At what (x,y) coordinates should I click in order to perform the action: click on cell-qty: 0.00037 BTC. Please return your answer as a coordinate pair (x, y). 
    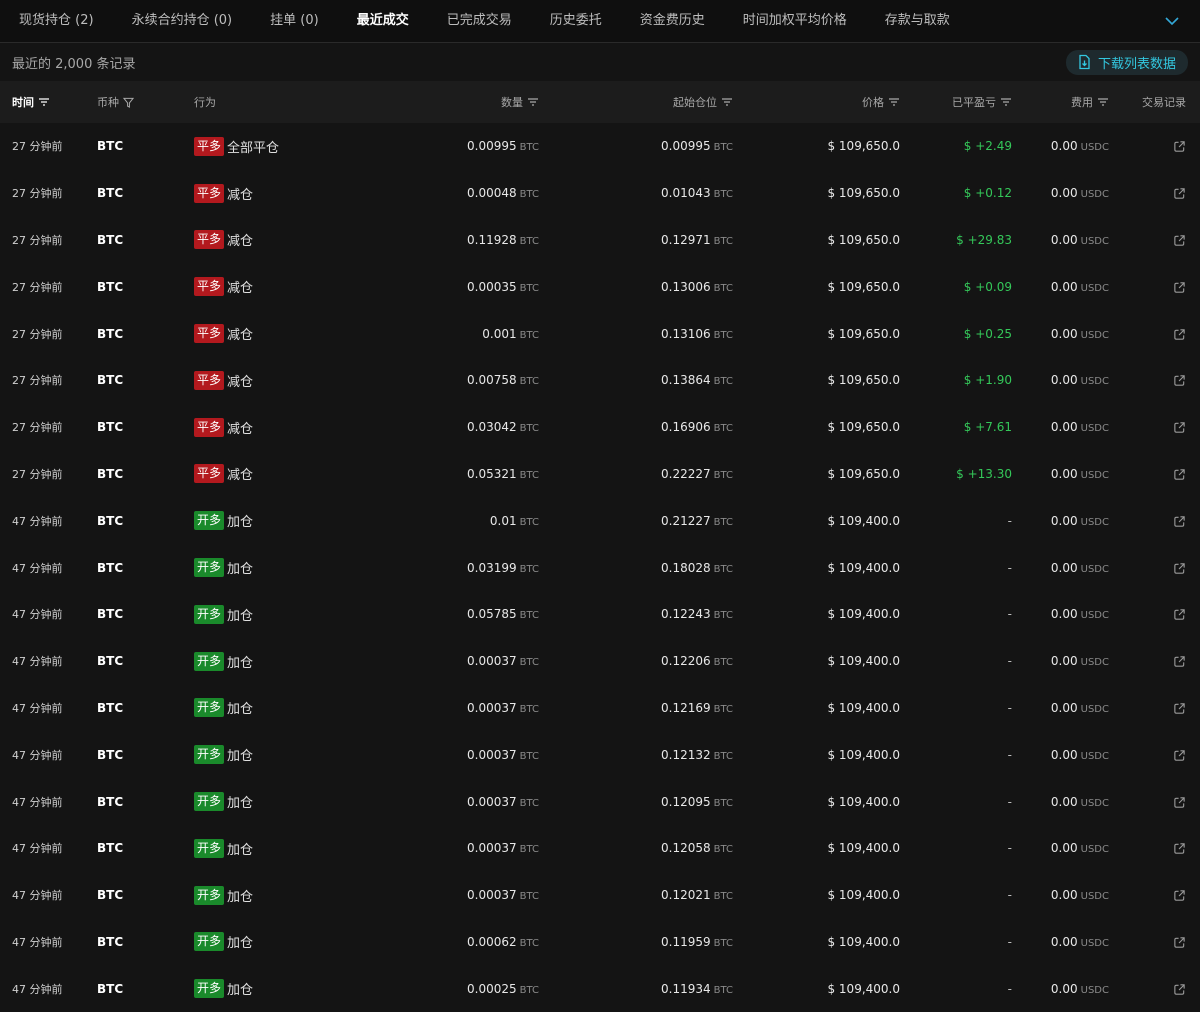
    Looking at the image, I should click on (462, 708).